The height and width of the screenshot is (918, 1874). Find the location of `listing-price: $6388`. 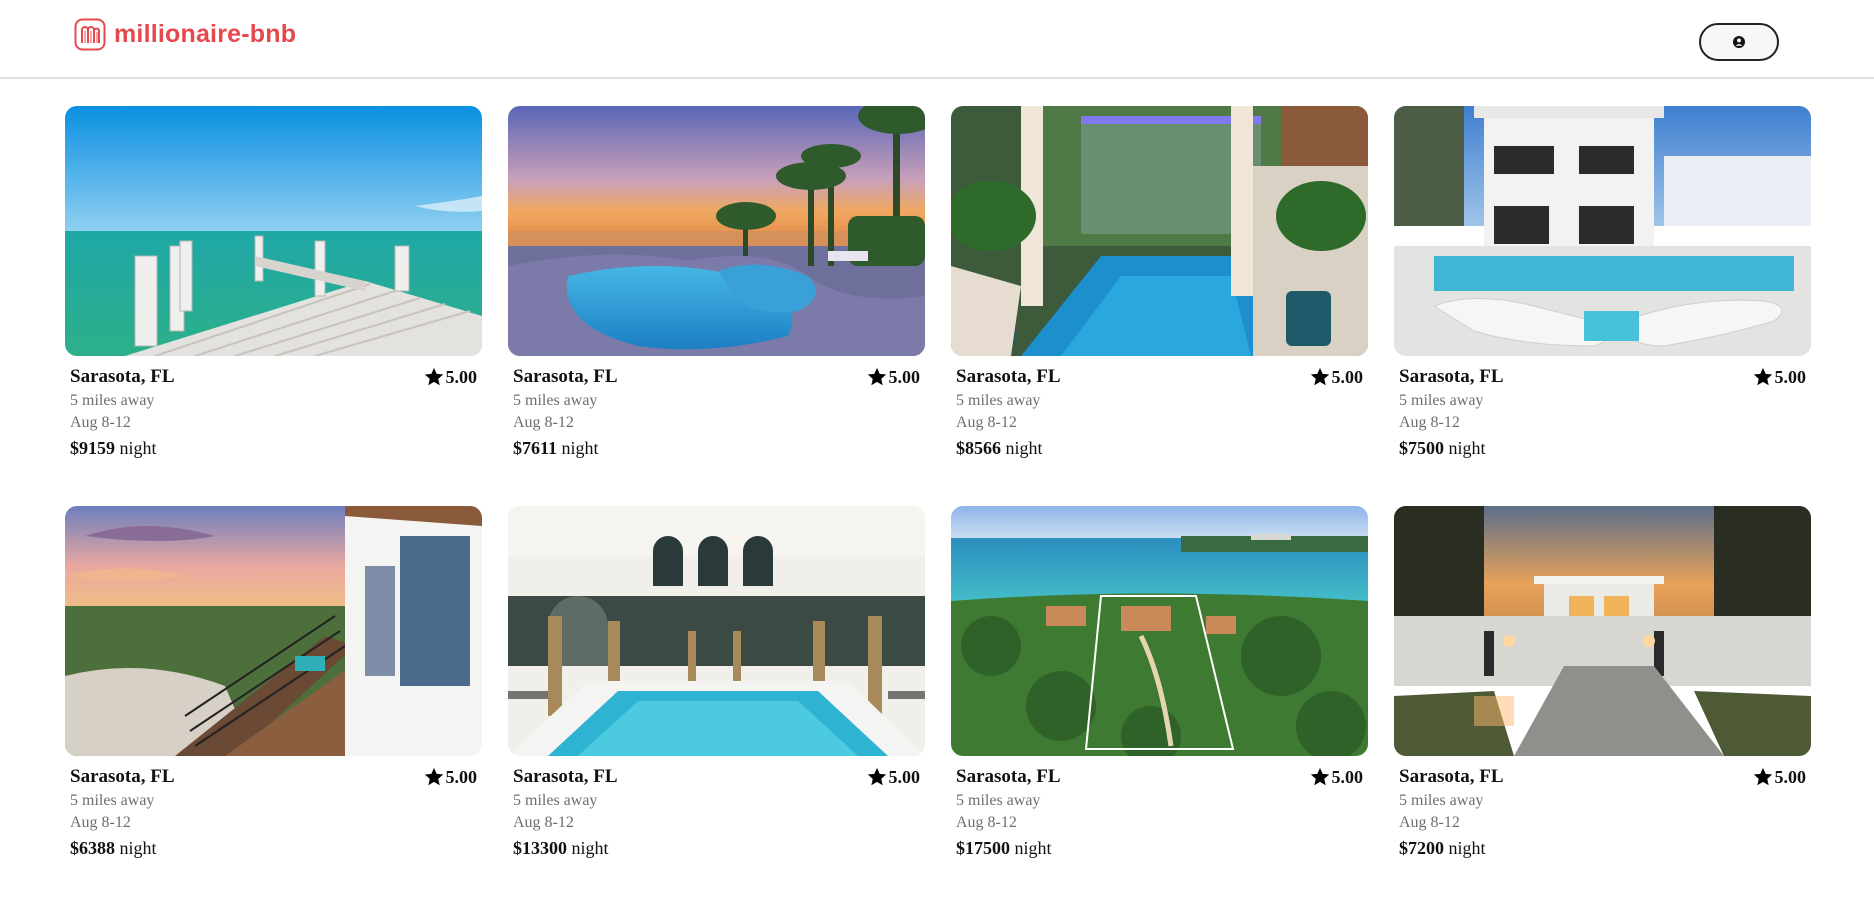

listing-price: $6388 is located at coordinates (92, 848).